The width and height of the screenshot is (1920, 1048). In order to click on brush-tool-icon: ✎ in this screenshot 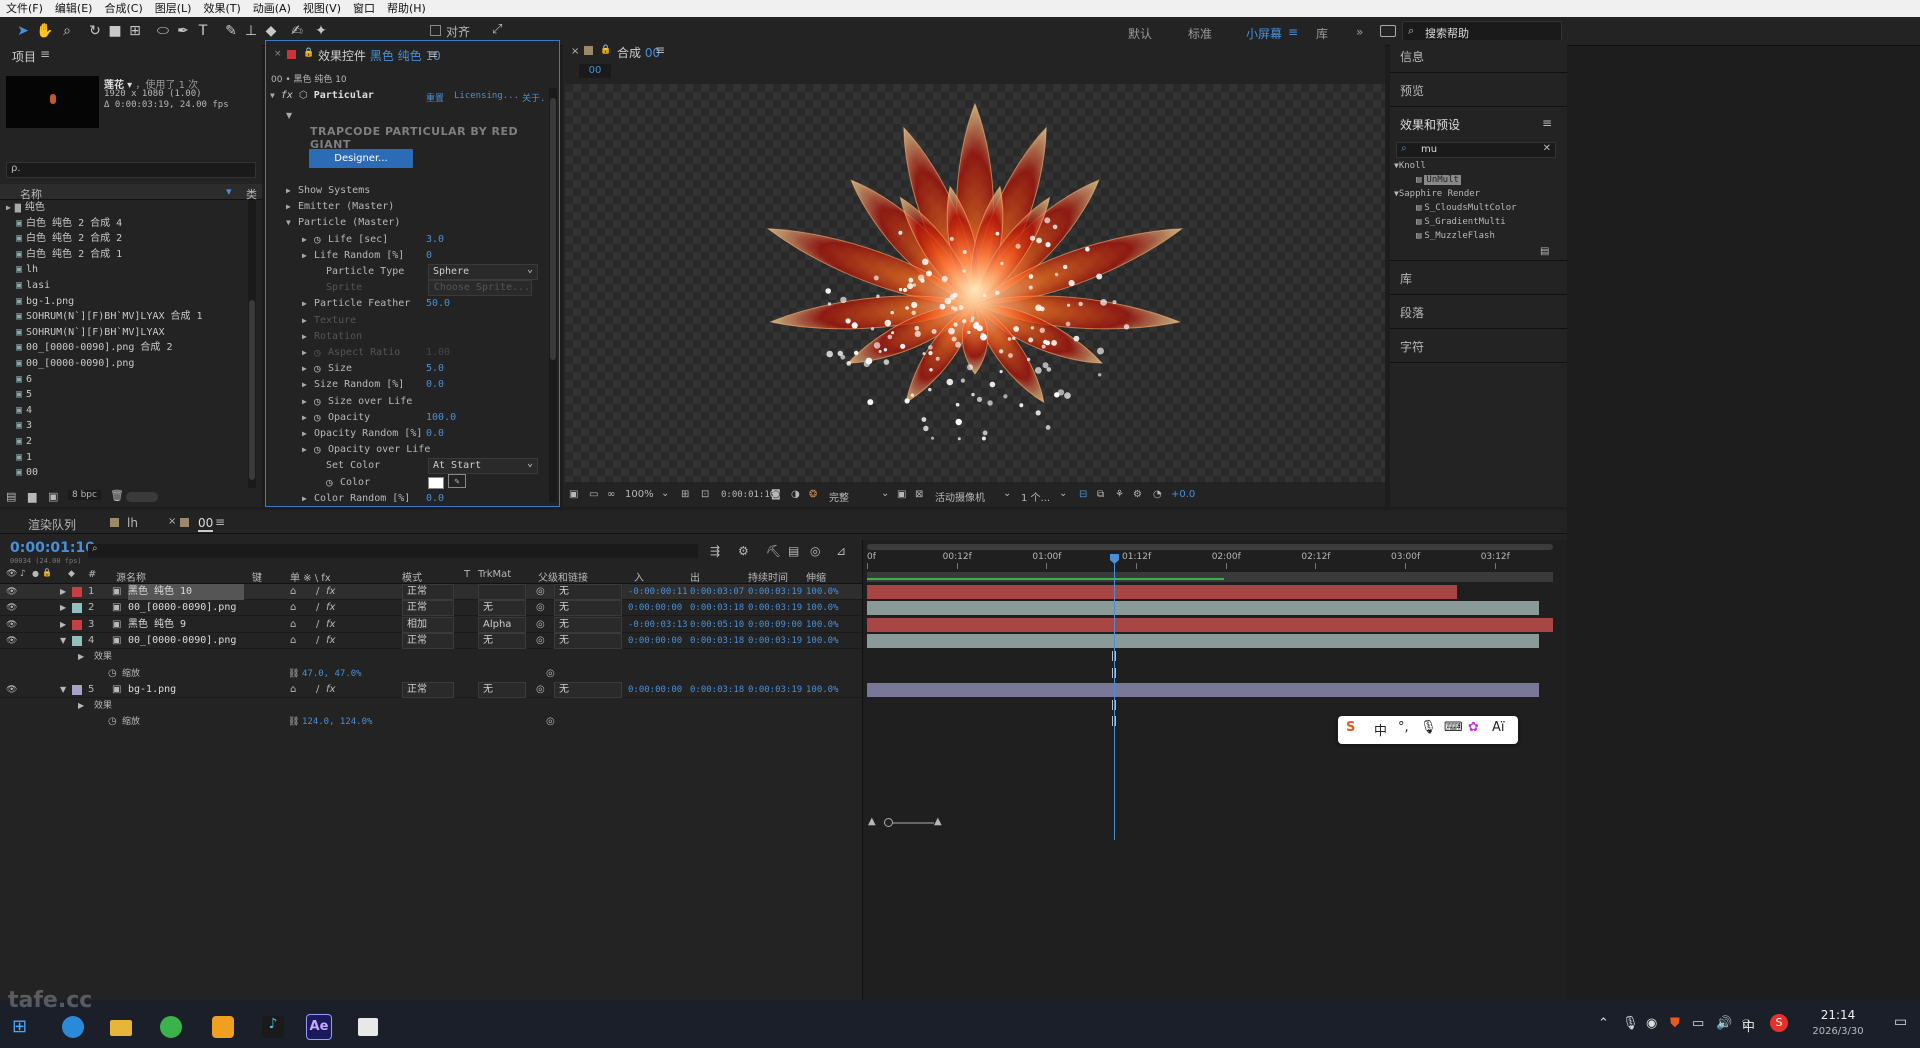, I will do `click(231, 31)`.